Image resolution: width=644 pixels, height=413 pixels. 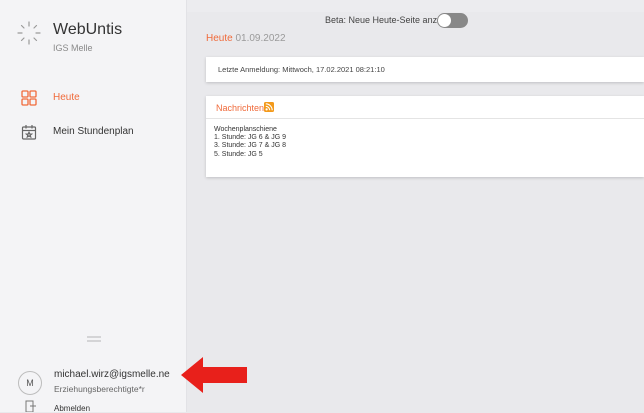 I want to click on news-header: Nachrichten, so click(x=425, y=107).